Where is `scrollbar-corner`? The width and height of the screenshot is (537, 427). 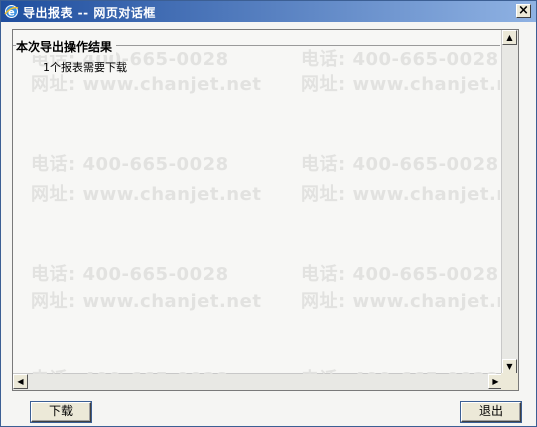
scrollbar-corner is located at coordinates (509, 381).